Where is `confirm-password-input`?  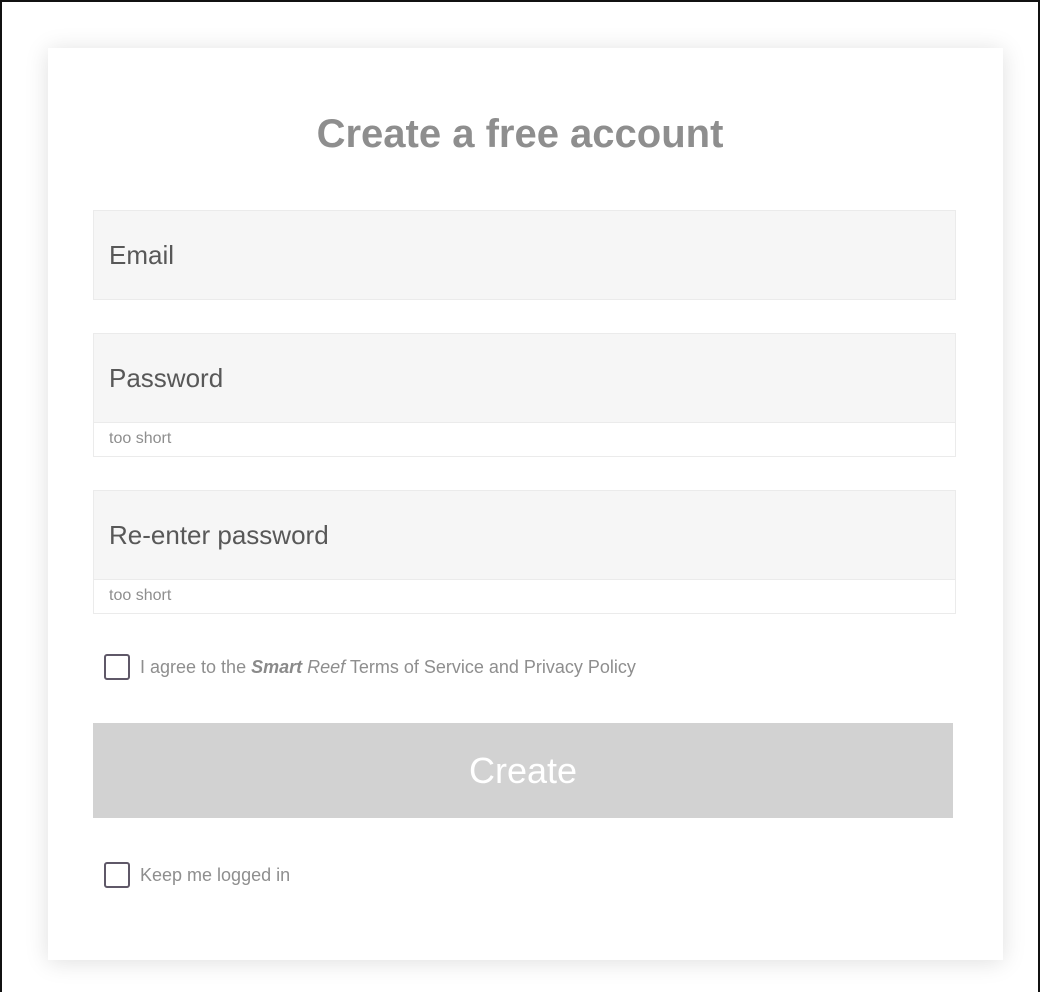
confirm-password-input is located at coordinates (524, 535).